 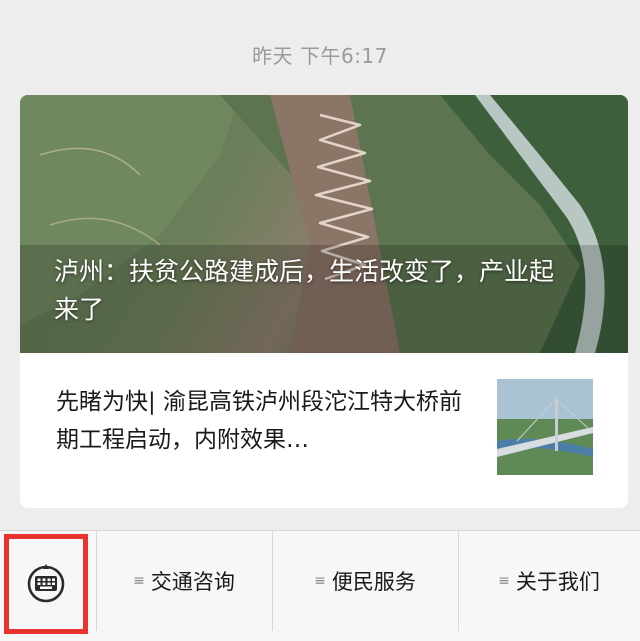 What do you see at coordinates (320, 56) in the screenshot?
I see `message-timestamp: 昨天 下午6:17` at bounding box center [320, 56].